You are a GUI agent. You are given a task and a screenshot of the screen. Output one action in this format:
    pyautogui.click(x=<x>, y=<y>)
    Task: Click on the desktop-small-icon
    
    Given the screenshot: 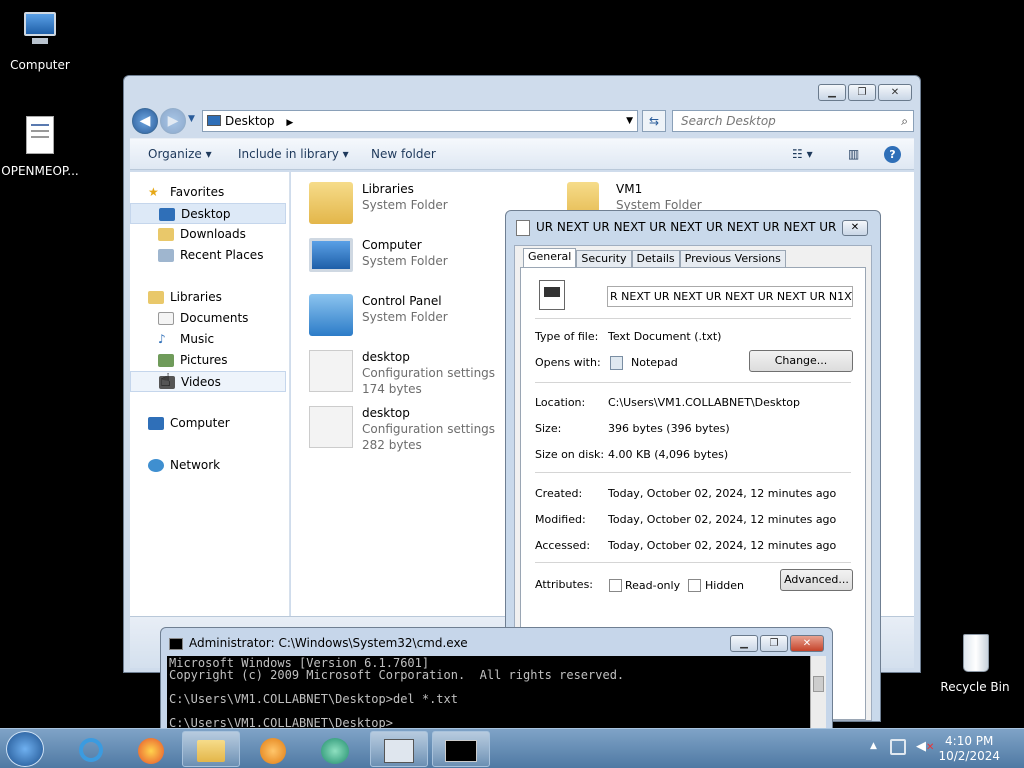 What is the action you would take?
    pyautogui.click(x=214, y=120)
    